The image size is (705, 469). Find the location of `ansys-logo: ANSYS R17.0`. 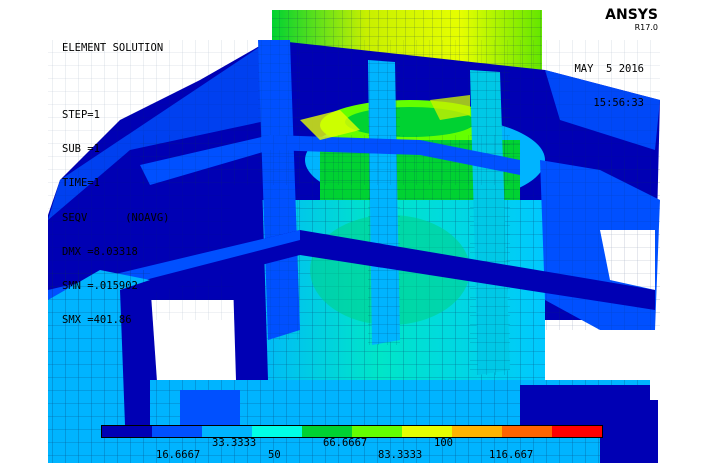

ansys-logo: ANSYS R17.0 is located at coordinates (631, 20).